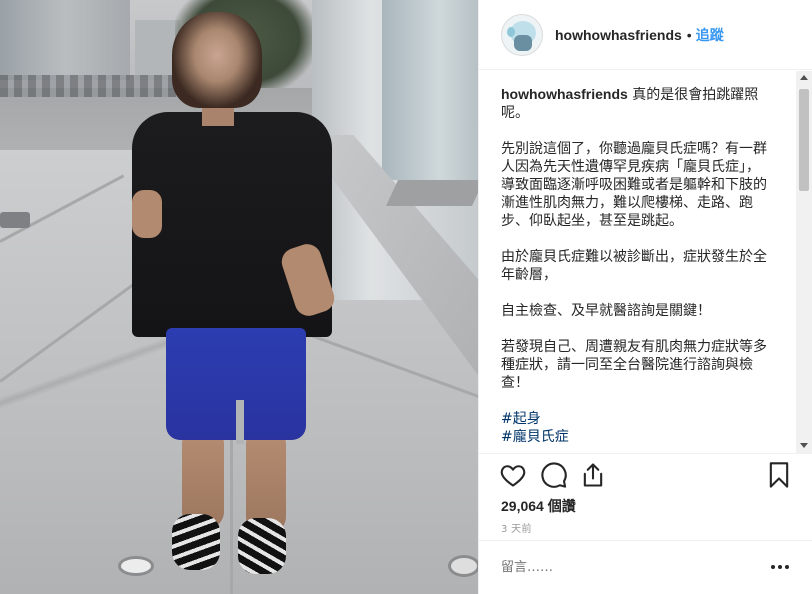 The height and width of the screenshot is (594, 812). What do you see at coordinates (606, 311) in the screenshot?
I see `caption-paragraph: 自主檢查、及早就醫諮詢是關鍵！` at bounding box center [606, 311].